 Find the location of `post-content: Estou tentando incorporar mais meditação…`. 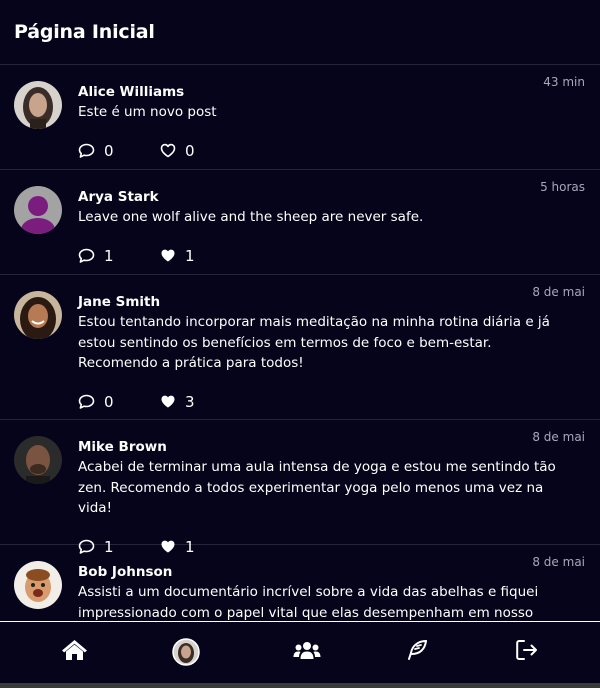

post-content: Estou tentando incorporar mais meditação… is located at coordinates (314, 342).